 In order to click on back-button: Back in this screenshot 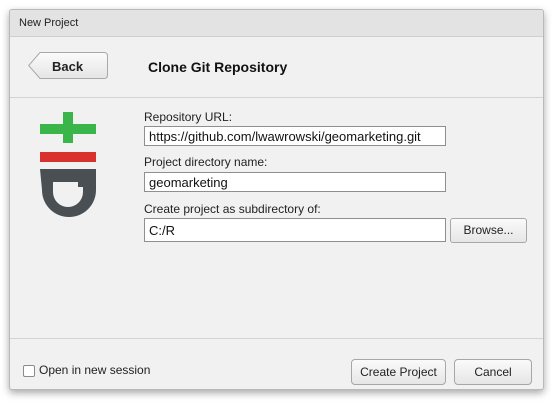, I will do `click(68, 65)`.